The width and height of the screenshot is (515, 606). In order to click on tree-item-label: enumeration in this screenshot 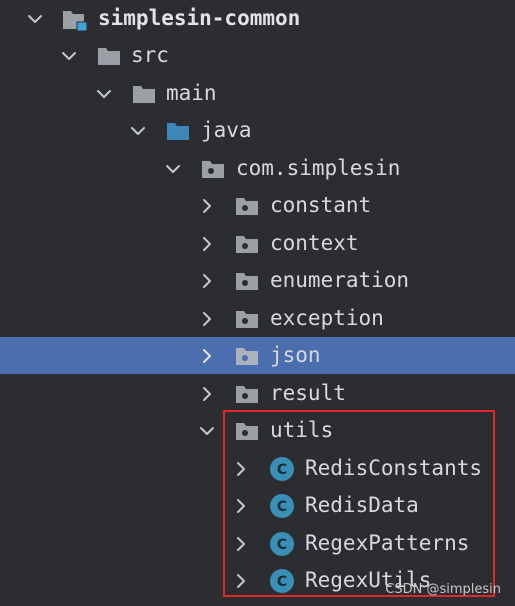, I will do `click(340, 280)`.